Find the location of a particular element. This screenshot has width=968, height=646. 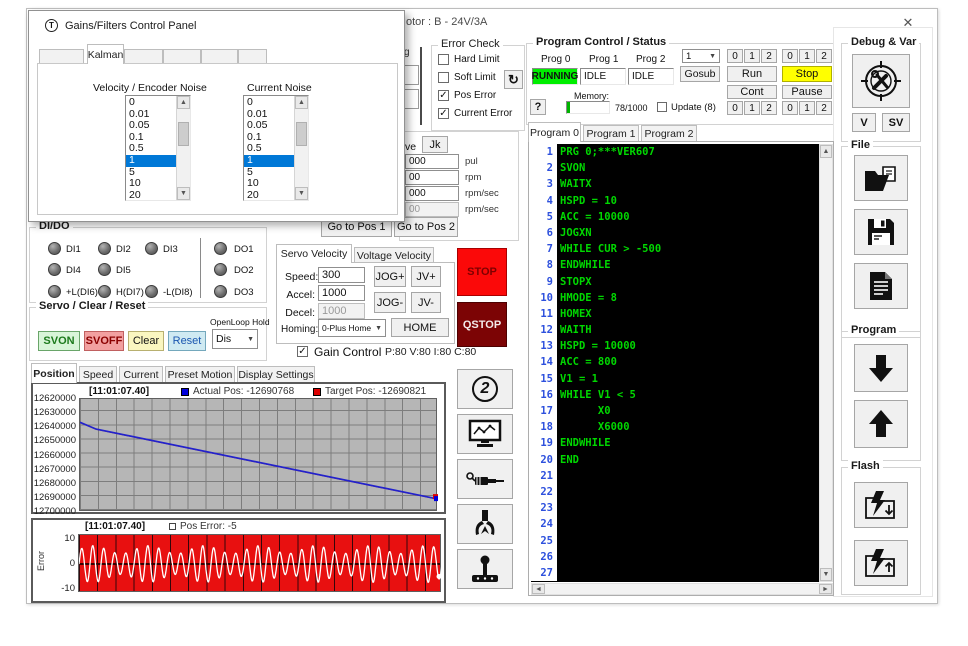

gosub-button: Gosub is located at coordinates (700, 74).